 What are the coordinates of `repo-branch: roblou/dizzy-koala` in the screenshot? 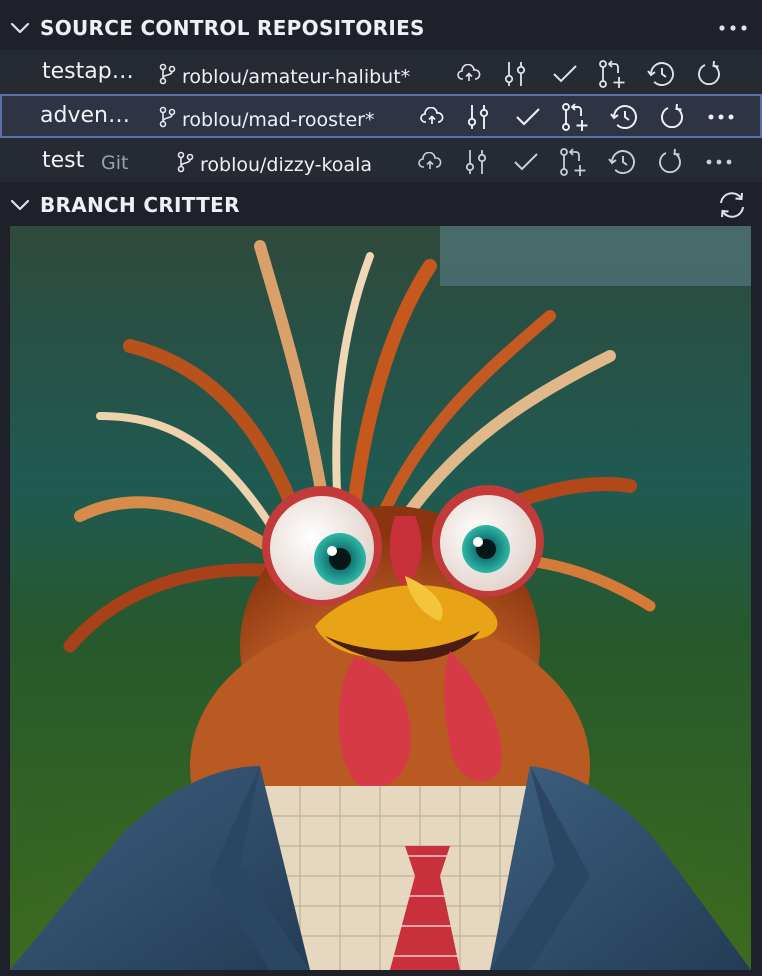 It's located at (274, 164).